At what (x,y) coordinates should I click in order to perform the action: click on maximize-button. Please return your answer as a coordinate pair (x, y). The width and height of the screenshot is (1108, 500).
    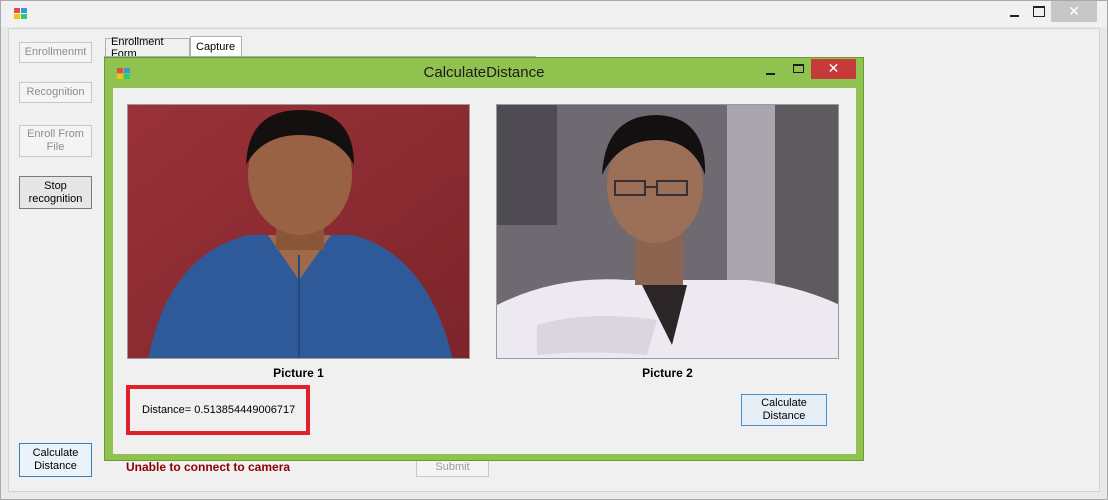
    Looking at the image, I should click on (1039, 11).